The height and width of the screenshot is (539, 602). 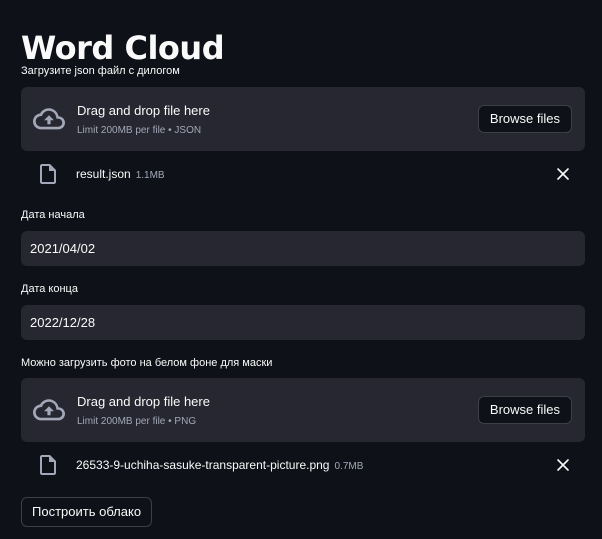 I want to click on json-drop-text: Drag and drop file here, so click(x=143, y=110).